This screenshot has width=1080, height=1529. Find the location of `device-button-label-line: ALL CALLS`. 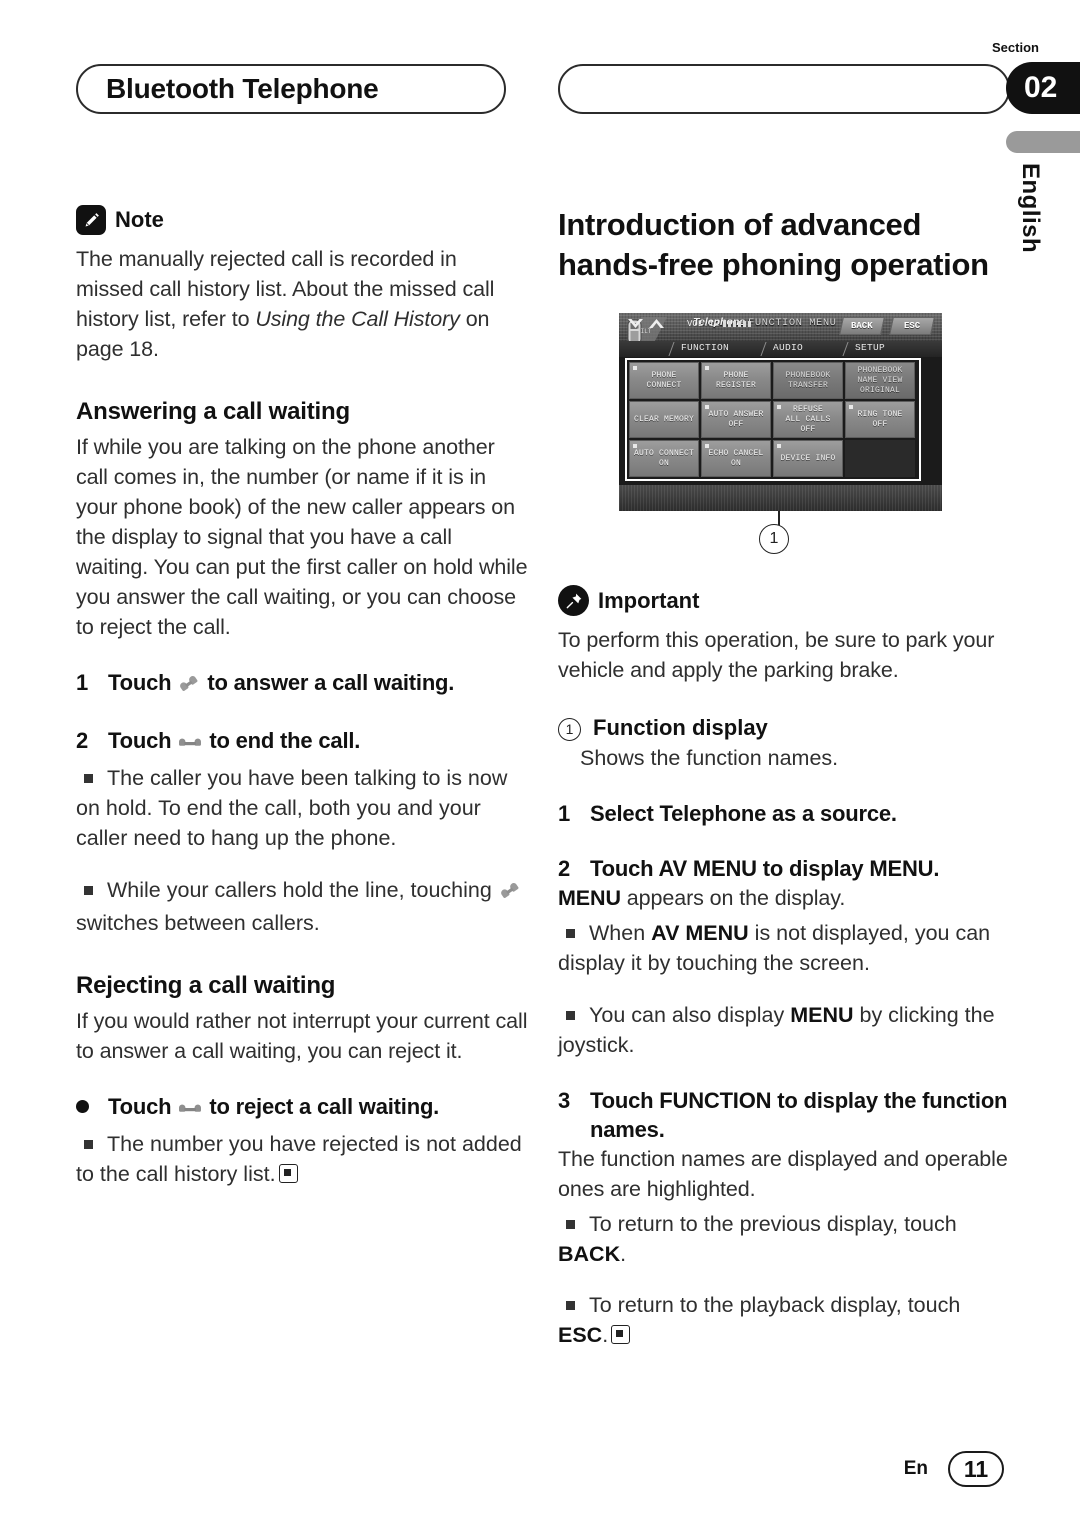

device-button-label-line: ALL CALLS is located at coordinates (808, 419).